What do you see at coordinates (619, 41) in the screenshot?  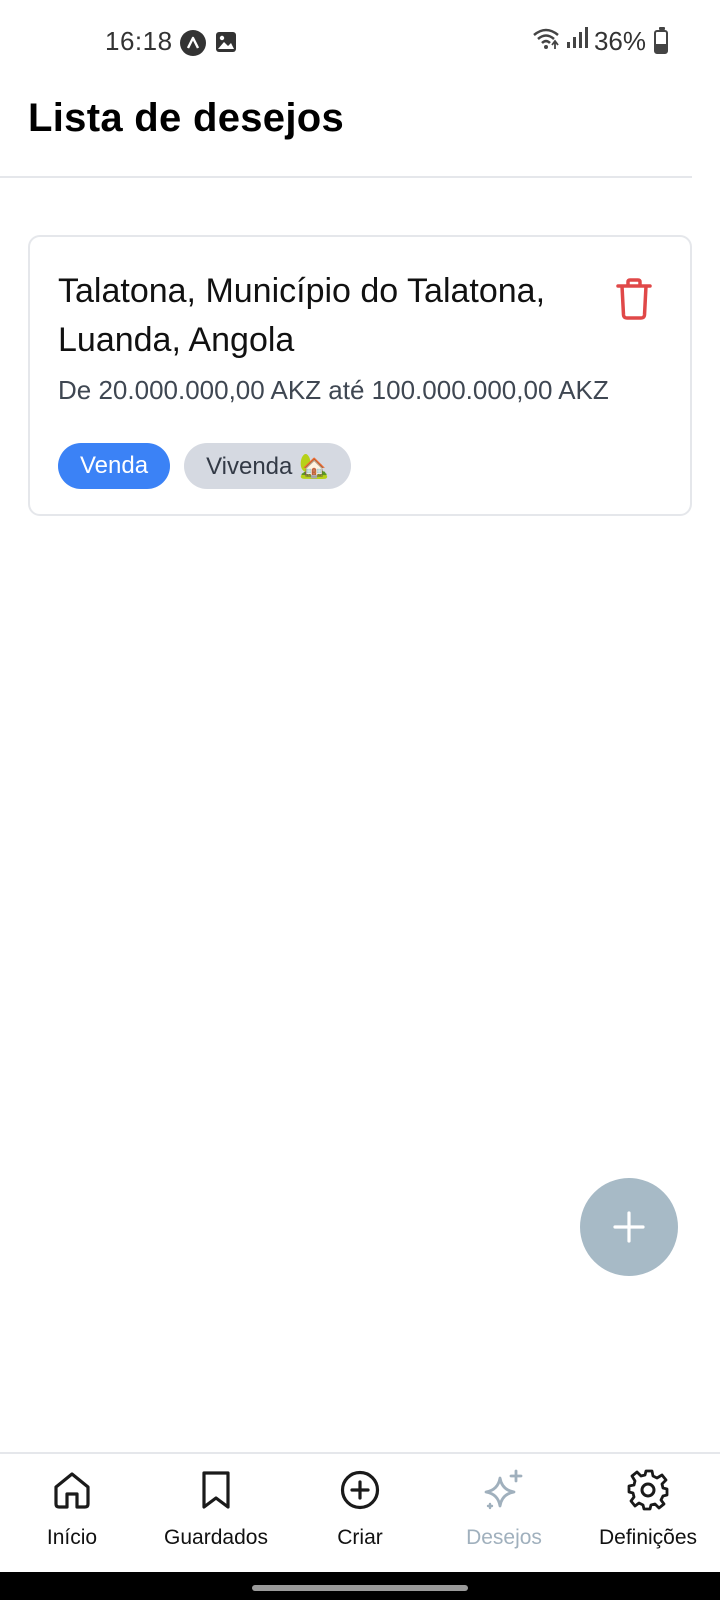 I see `battery-text: 36%` at bounding box center [619, 41].